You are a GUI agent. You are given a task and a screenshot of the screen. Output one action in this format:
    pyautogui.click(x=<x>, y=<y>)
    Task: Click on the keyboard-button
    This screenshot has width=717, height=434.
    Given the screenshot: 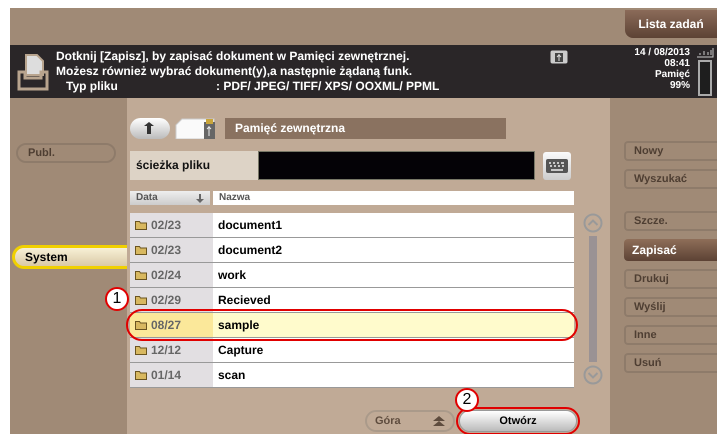 What is the action you would take?
    pyautogui.click(x=557, y=166)
    